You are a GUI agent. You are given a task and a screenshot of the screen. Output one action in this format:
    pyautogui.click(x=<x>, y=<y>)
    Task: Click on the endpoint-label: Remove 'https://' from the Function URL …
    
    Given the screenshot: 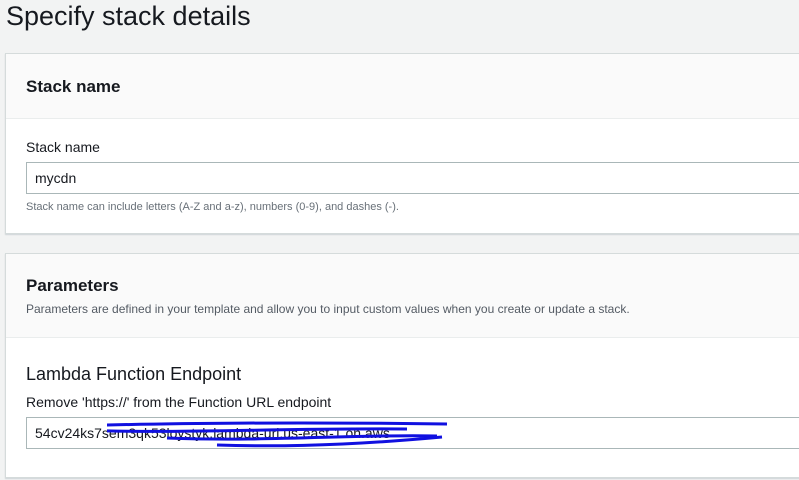 What is the action you would take?
    pyautogui.click(x=179, y=402)
    